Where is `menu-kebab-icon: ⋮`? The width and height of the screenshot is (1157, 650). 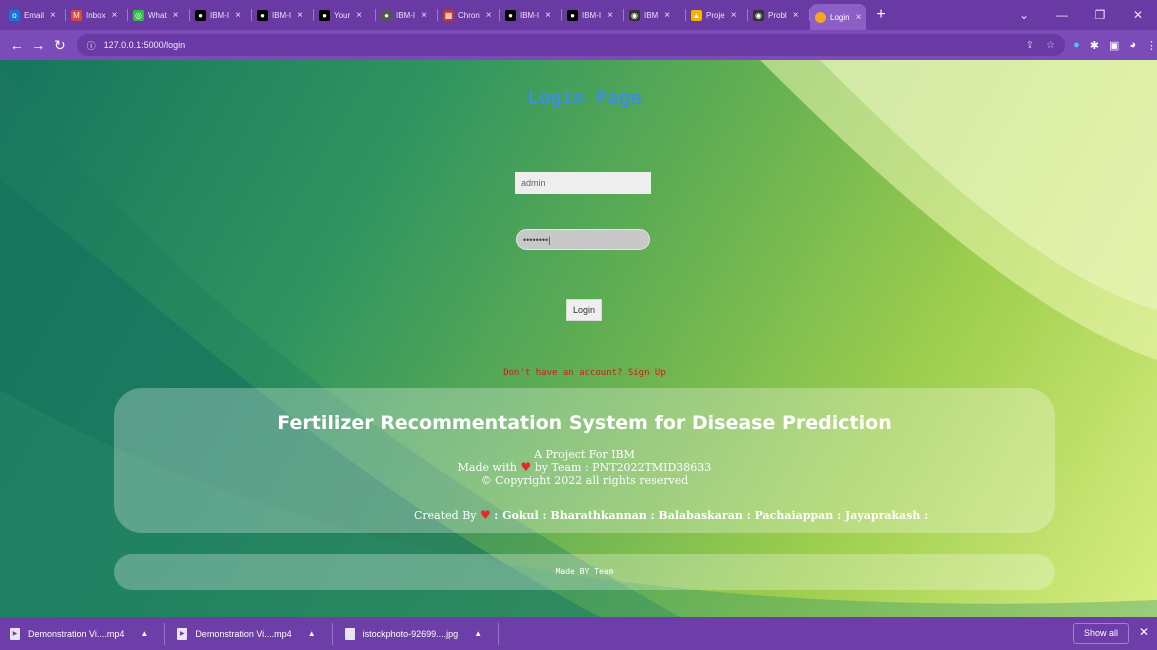 menu-kebab-icon: ⋮ is located at coordinates (1151, 45).